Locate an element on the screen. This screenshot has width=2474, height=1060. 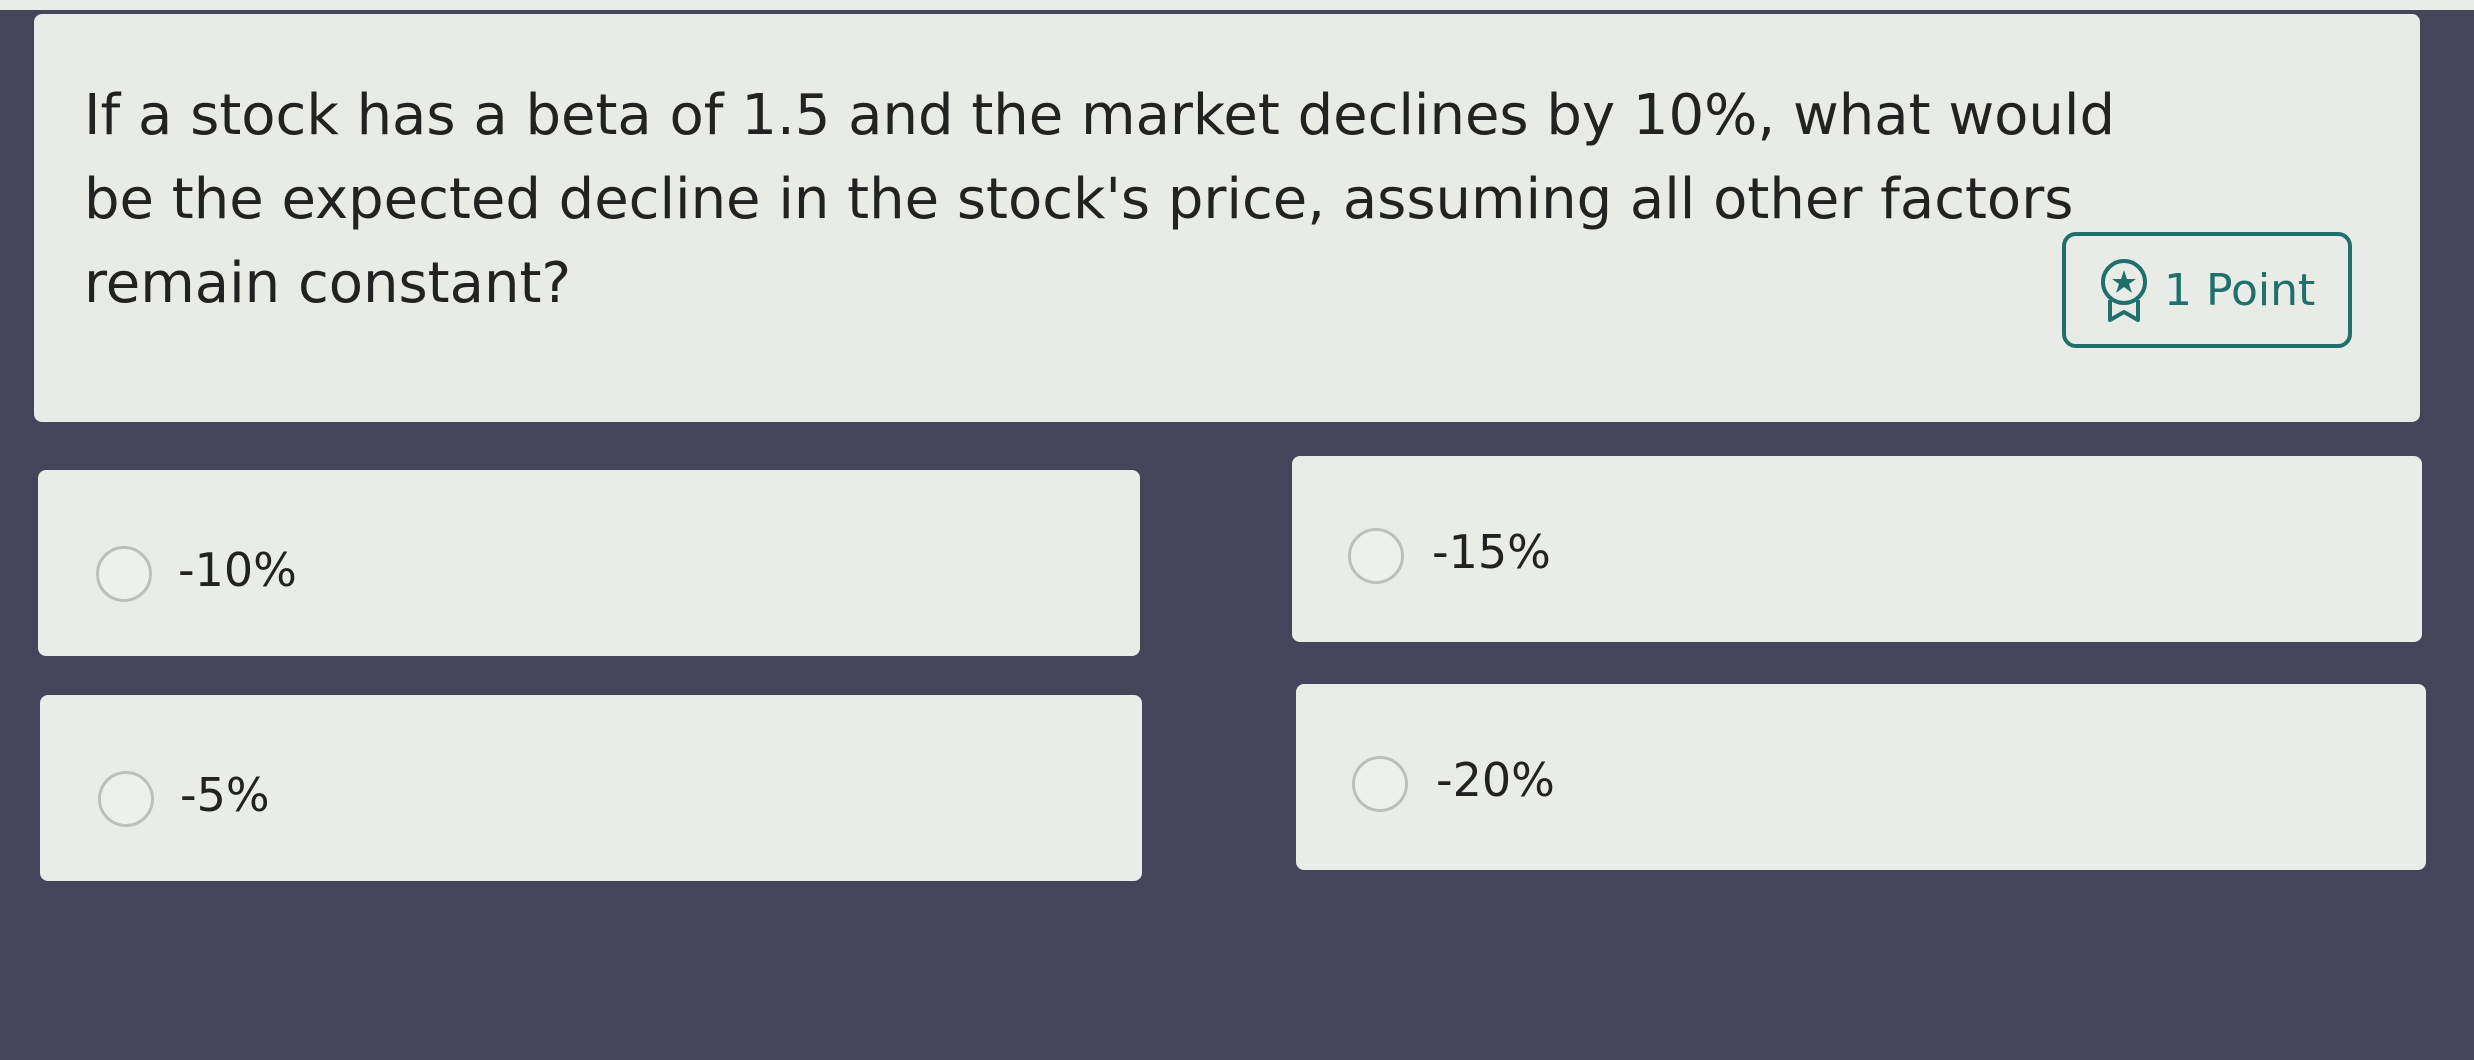
answer-option-3: -5% is located at coordinates (591, 788).